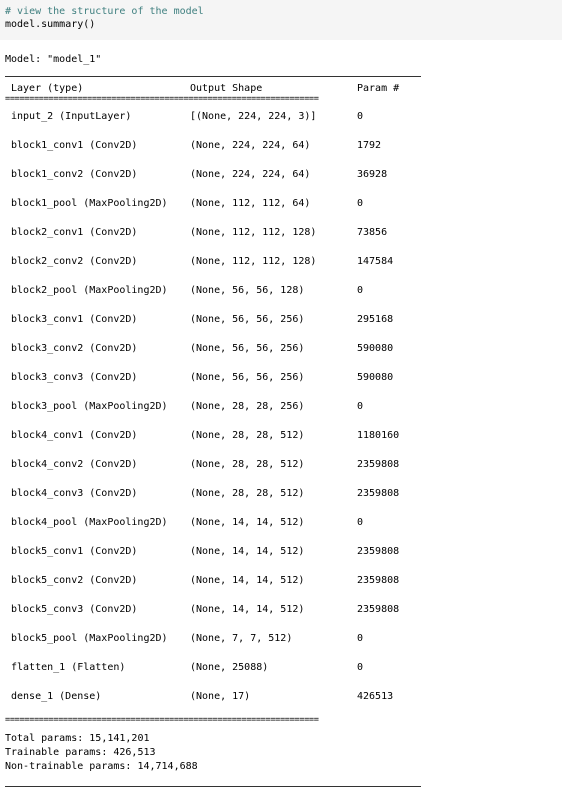 Image resolution: width=562 pixels, height=803 pixels. What do you see at coordinates (372, 174) in the screenshot?
I see `param-count-cell: 36928` at bounding box center [372, 174].